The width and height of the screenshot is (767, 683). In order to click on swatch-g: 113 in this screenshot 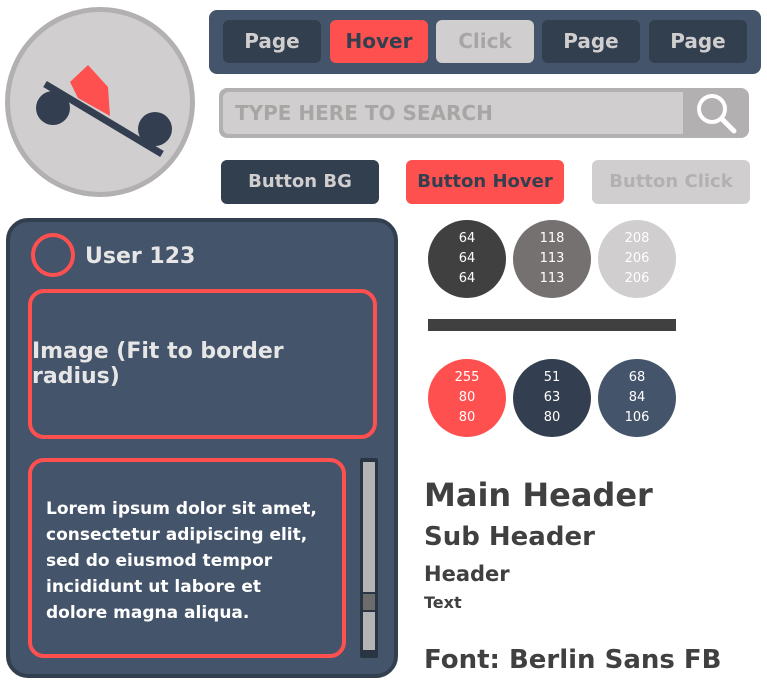, I will do `click(552, 258)`.